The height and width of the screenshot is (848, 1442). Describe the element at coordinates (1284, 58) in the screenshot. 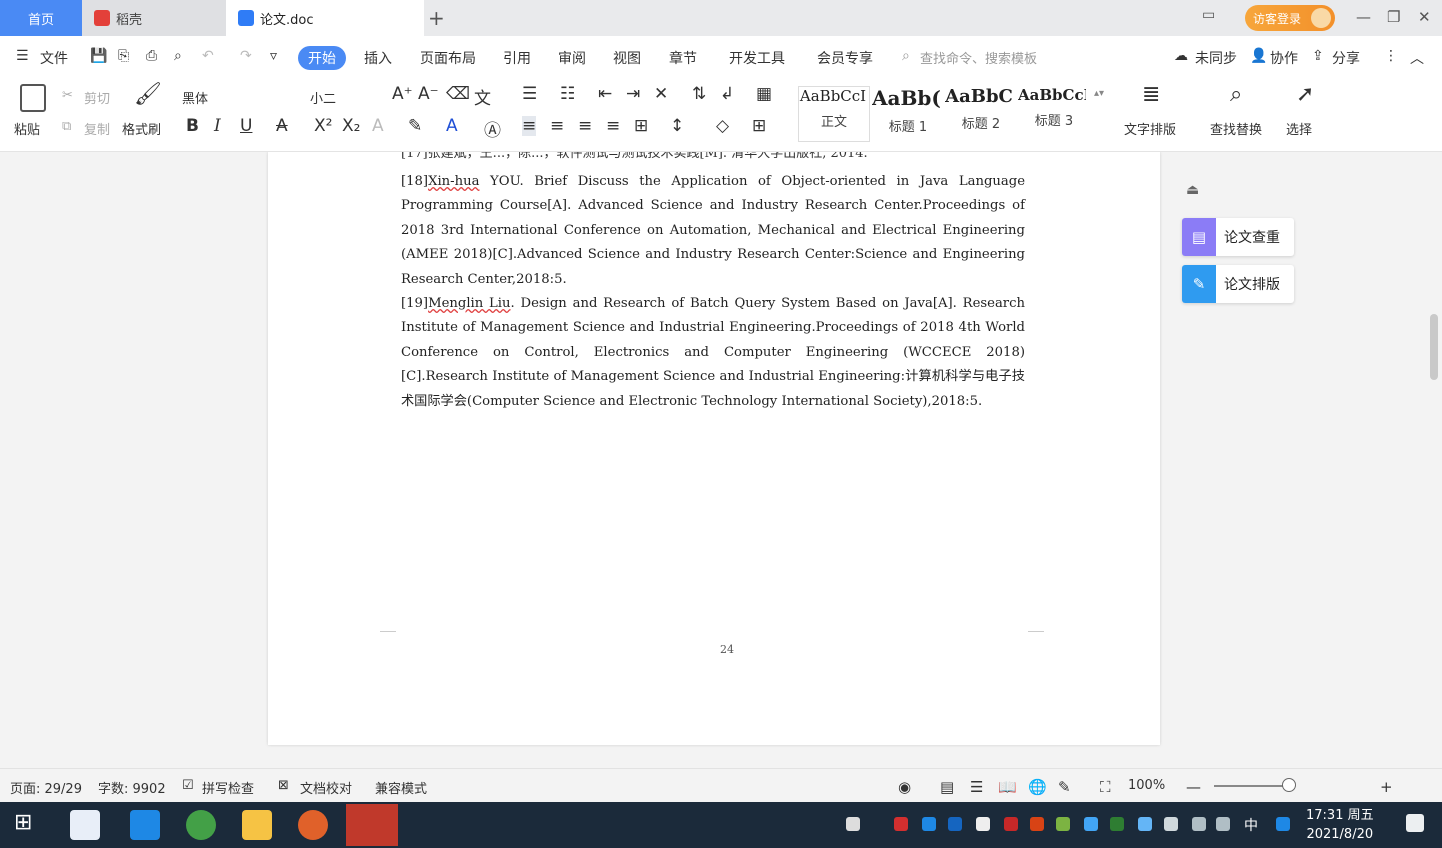

I see `collab-button: 协作` at that location.